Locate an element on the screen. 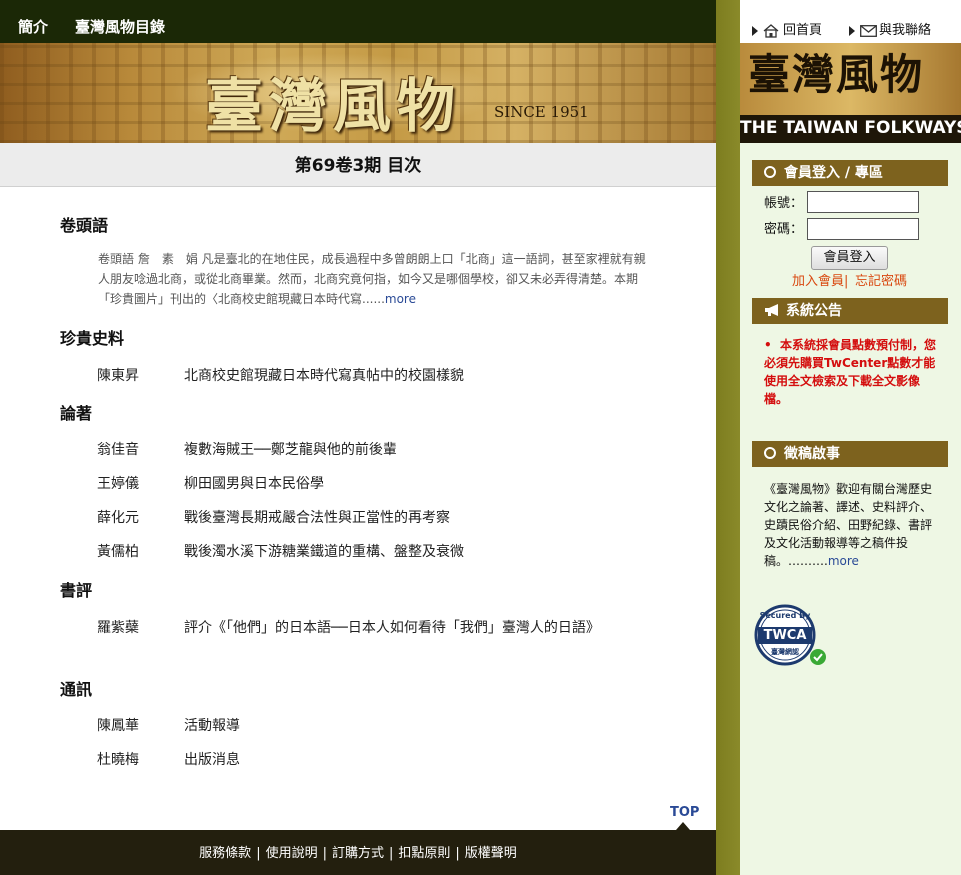 The width and height of the screenshot is (961, 875). article-title: 活動報導 is located at coordinates (212, 726).